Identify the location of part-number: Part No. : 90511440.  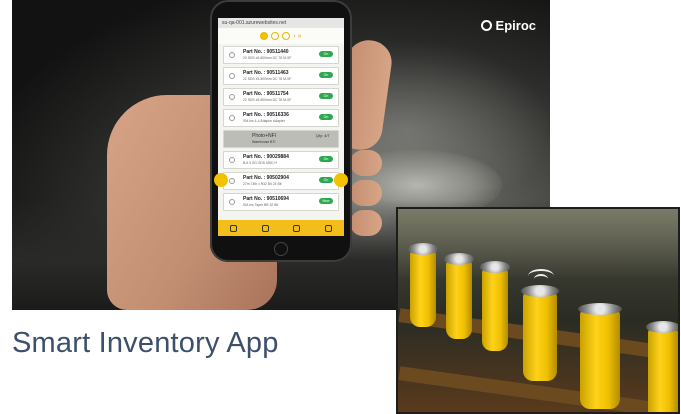
(266, 52).